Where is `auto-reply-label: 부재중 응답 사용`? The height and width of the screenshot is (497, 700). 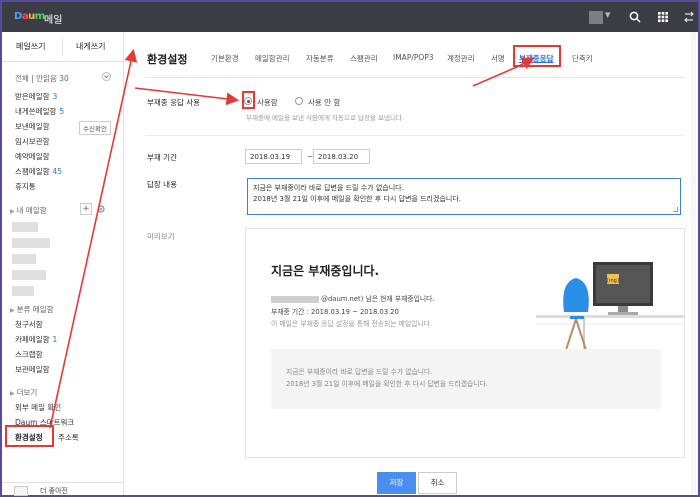 auto-reply-label: 부재중 응답 사용 is located at coordinates (174, 102).